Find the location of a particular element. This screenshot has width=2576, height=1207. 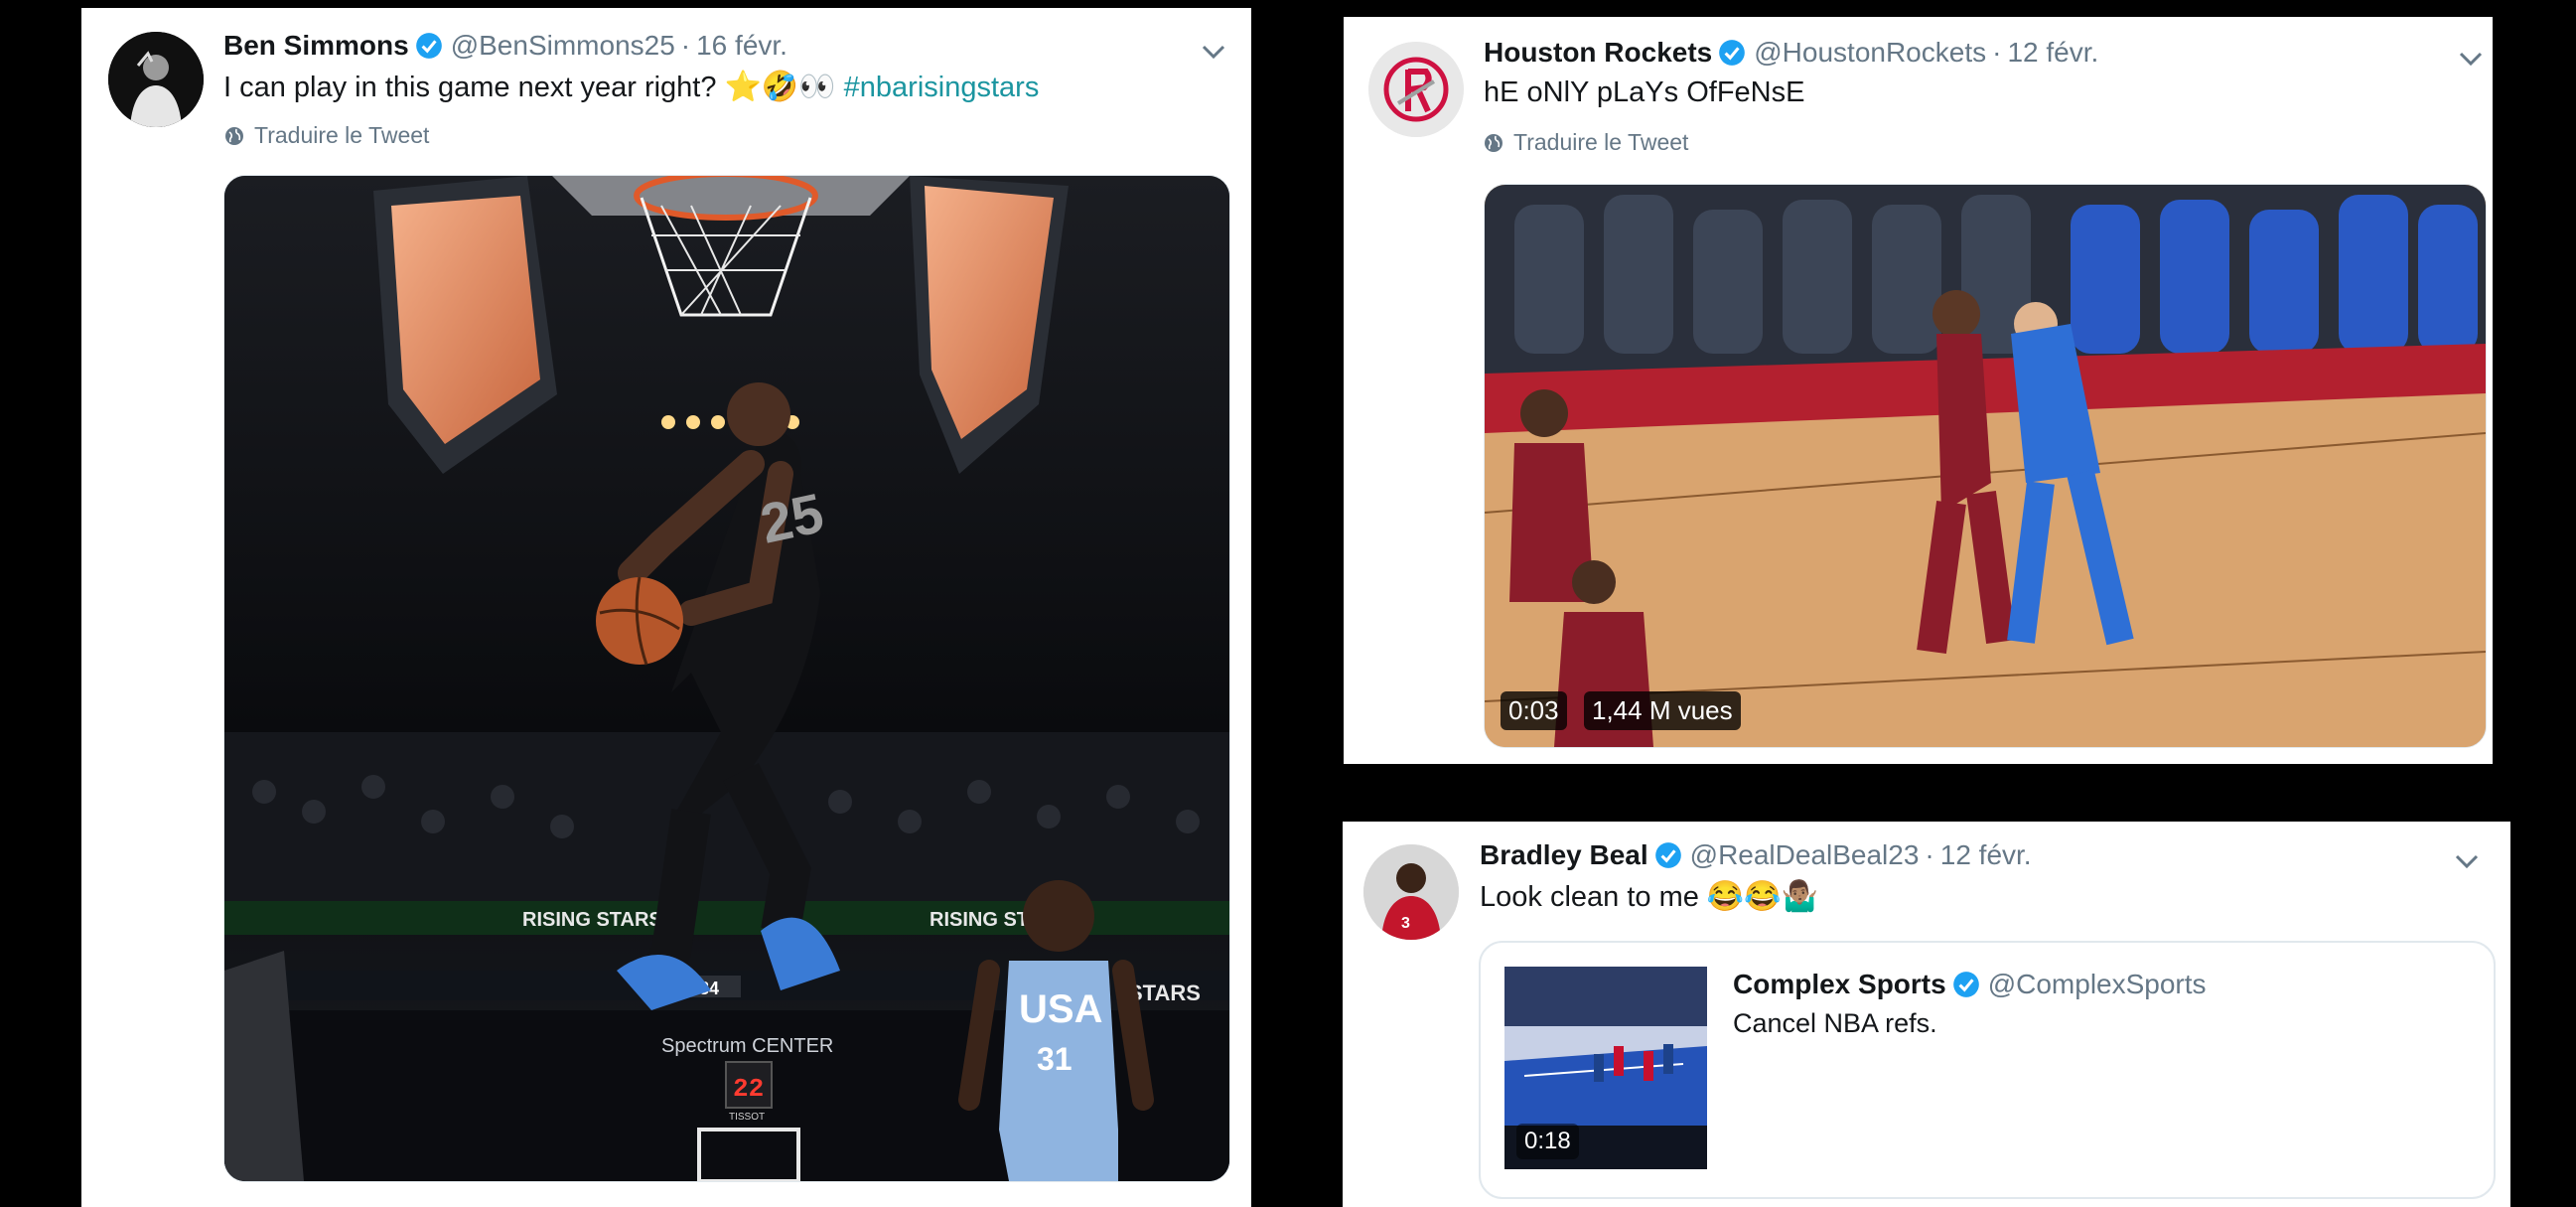

tweet-body: Look clean to me 😂😂🤷🏽‍♂️ is located at coordinates (1649, 896).